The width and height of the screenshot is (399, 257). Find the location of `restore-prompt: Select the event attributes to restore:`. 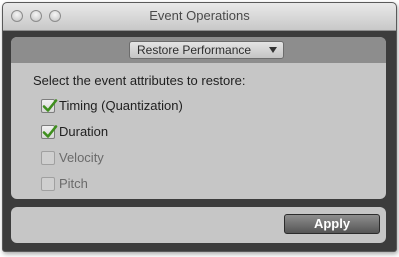

restore-prompt: Select the event attributes to restore: is located at coordinates (139, 80).